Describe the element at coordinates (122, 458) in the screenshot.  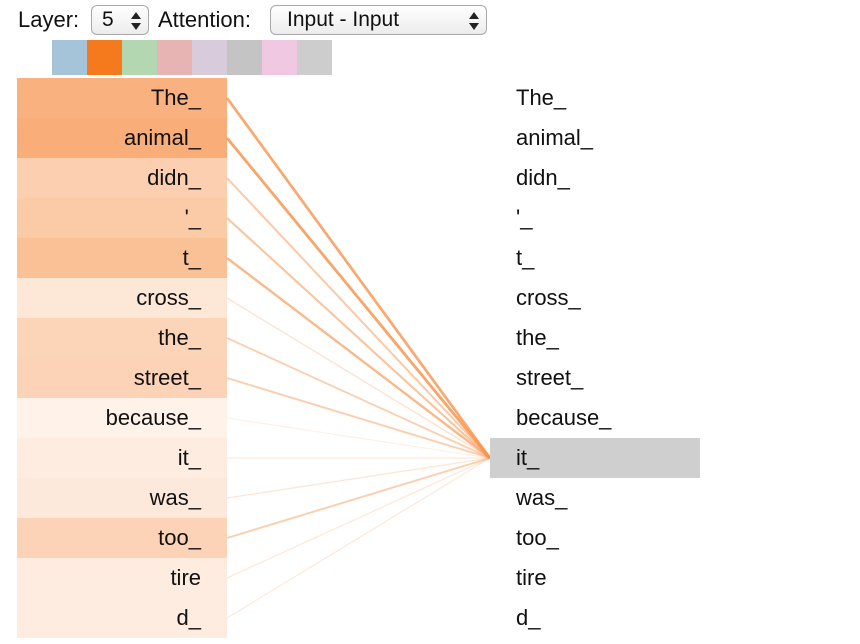
I see `source-token: it_` at that location.